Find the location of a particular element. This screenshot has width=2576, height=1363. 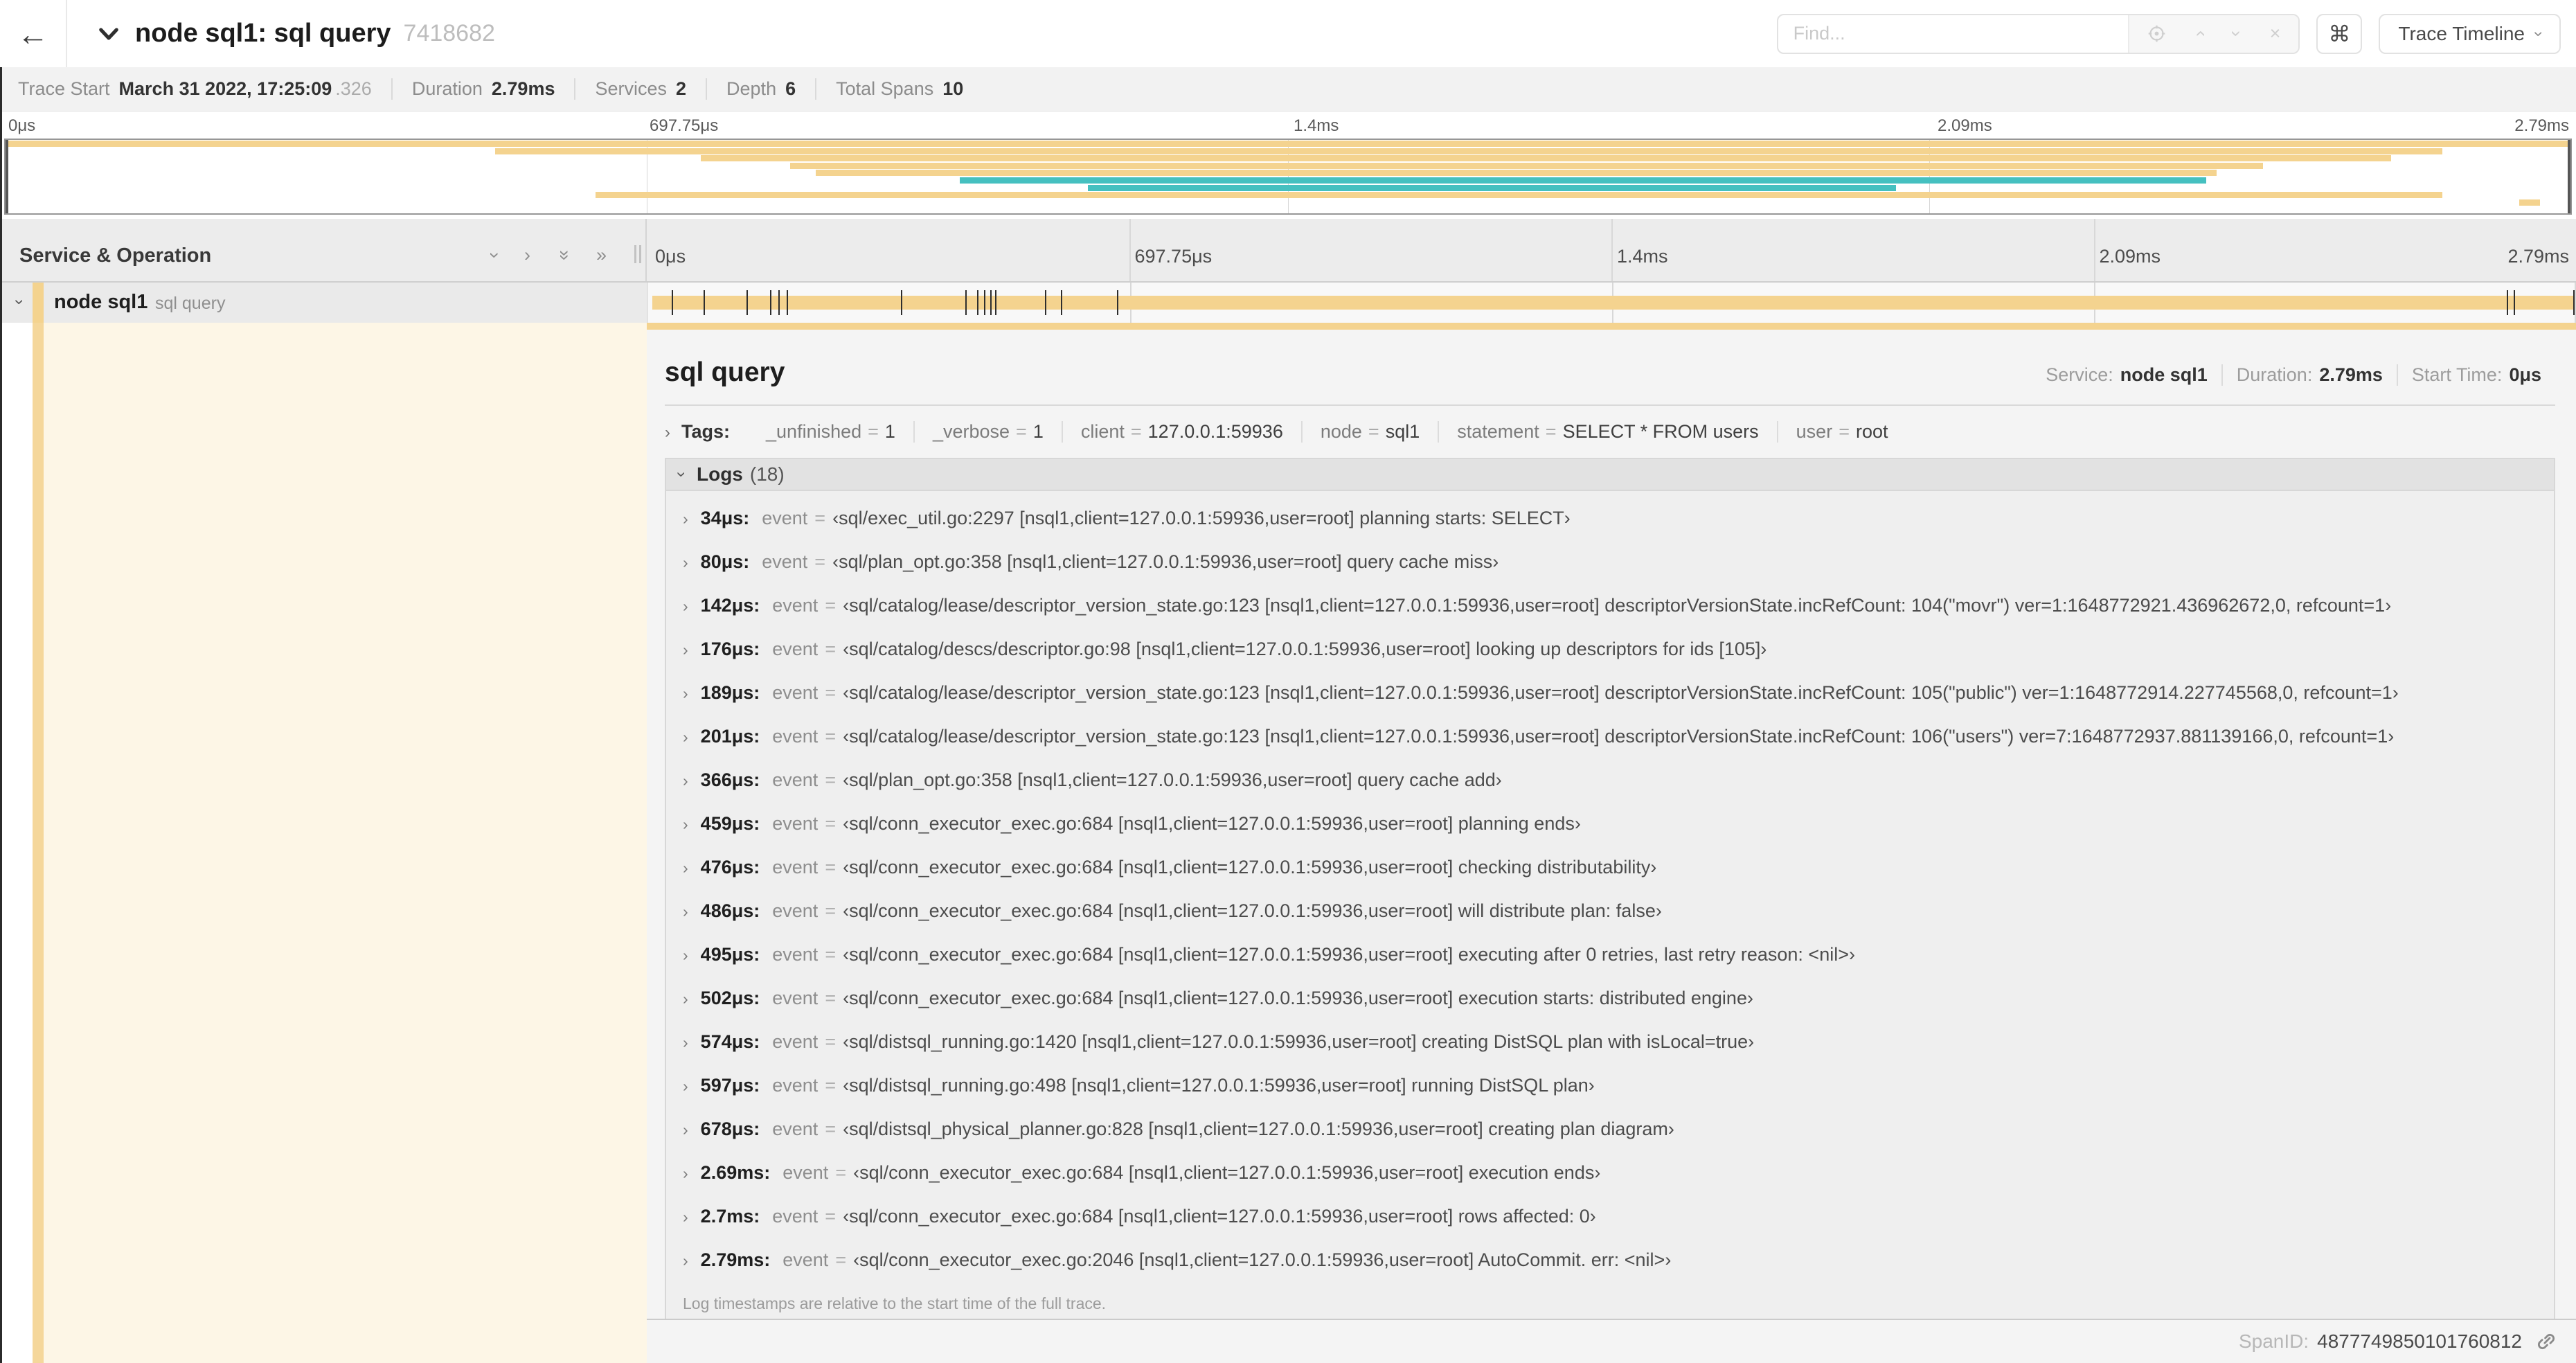

span-detail-title: sql query is located at coordinates (725, 372).